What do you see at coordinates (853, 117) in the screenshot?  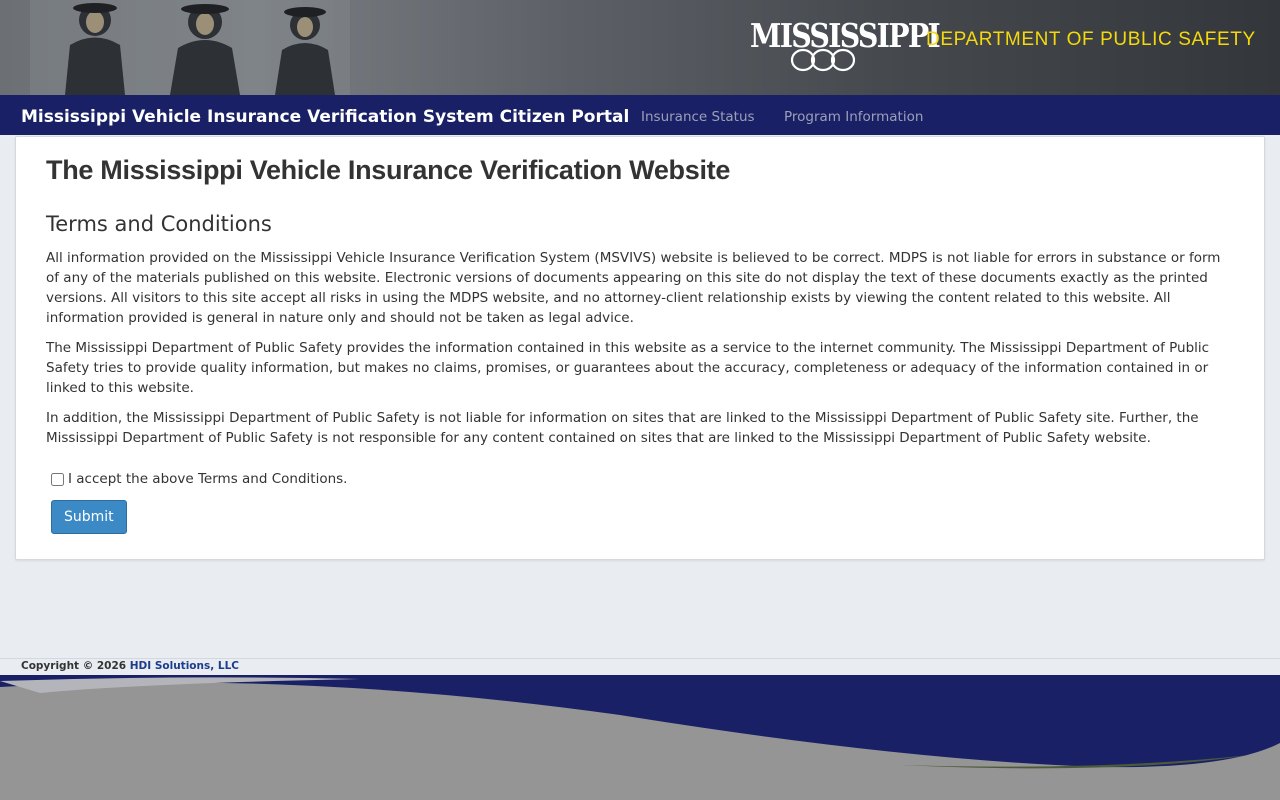 I see `nav-link-program-information: Program Information` at bounding box center [853, 117].